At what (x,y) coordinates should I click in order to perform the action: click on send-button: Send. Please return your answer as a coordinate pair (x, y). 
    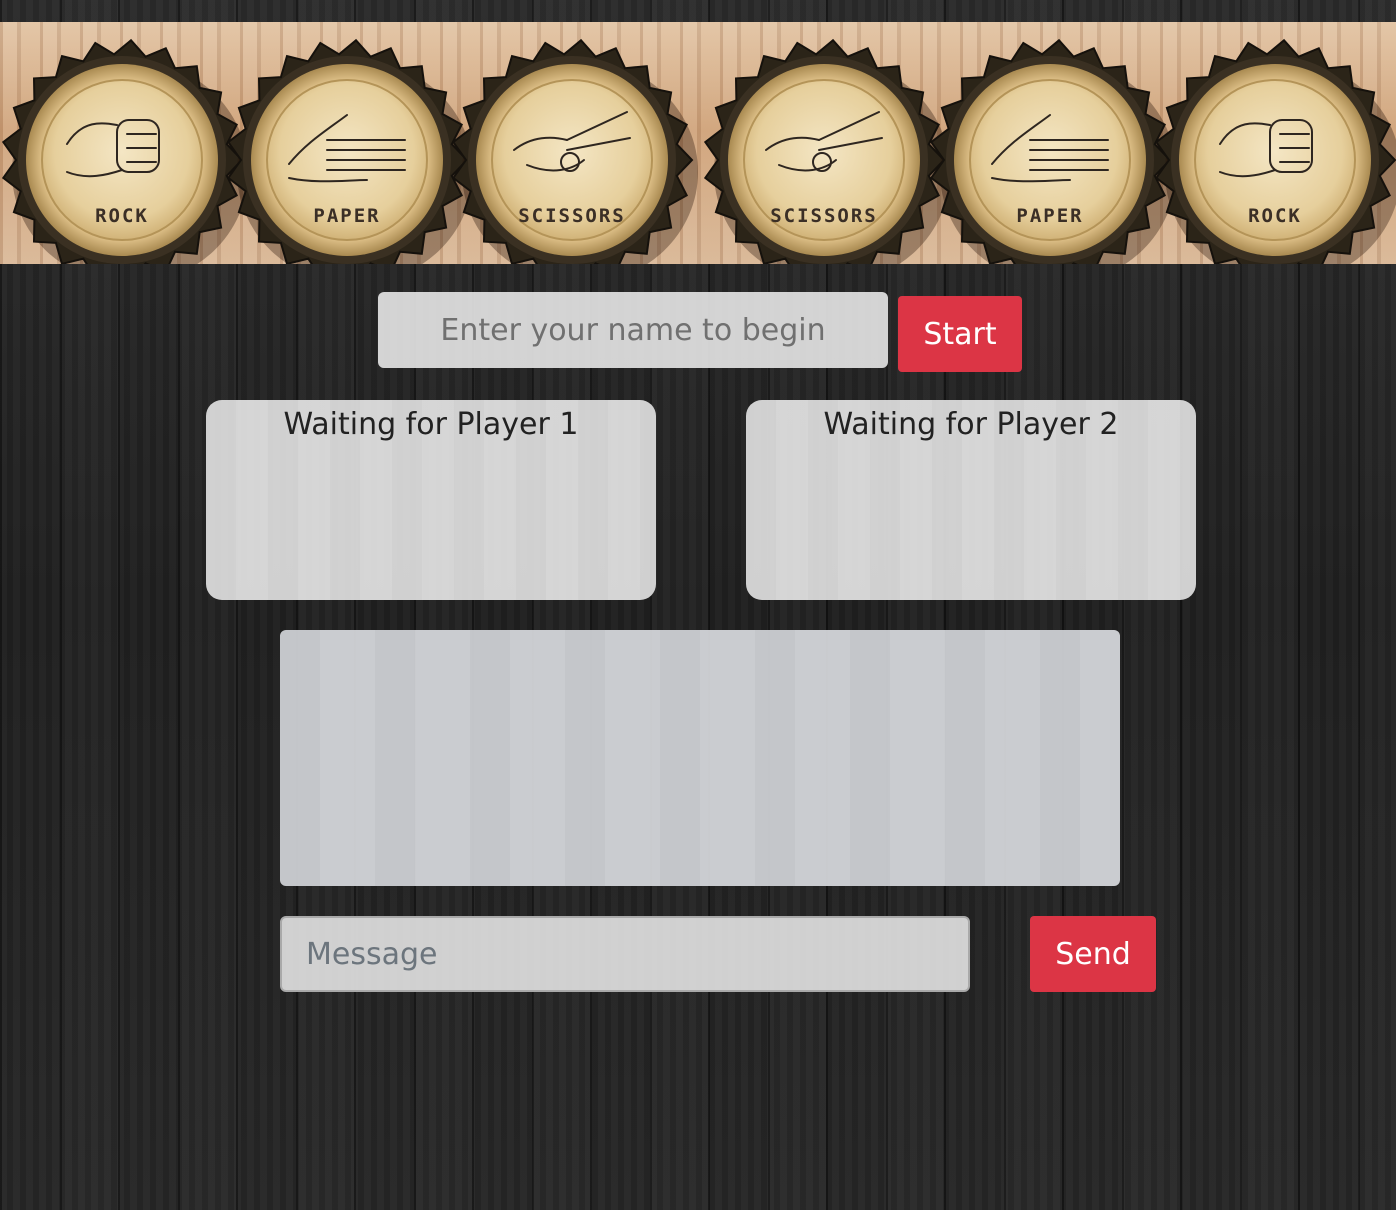
    Looking at the image, I should click on (1093, 954).